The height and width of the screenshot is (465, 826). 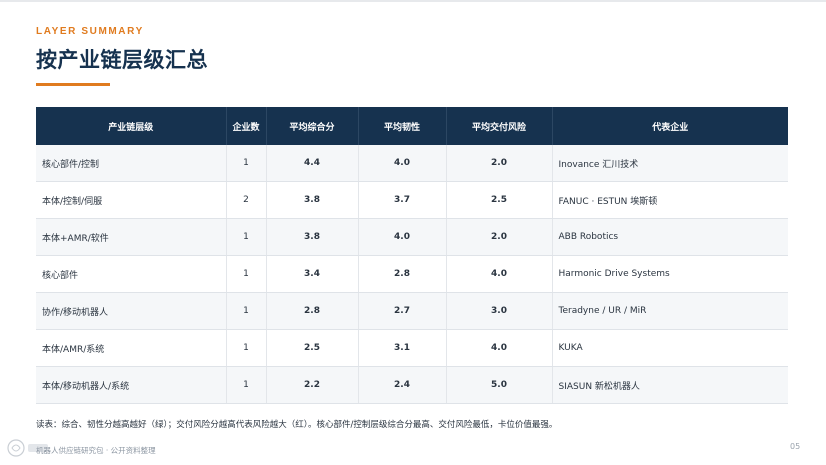 I want to click on cell-composite: 2.8, so click(x=312, y=311).